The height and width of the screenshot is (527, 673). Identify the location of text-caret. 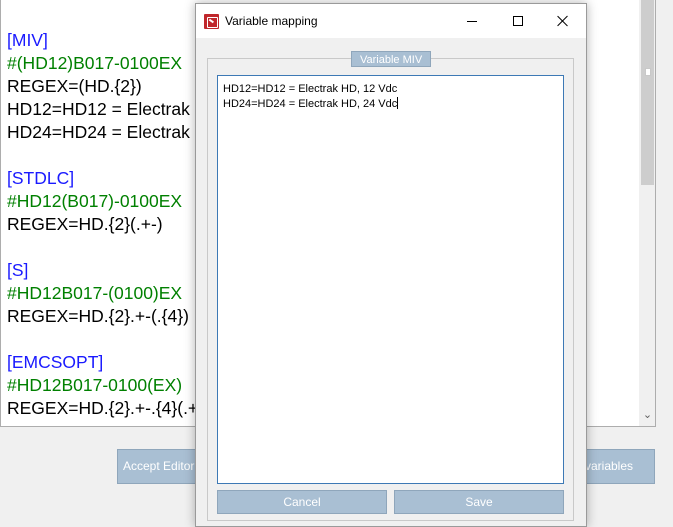
(398, 103).